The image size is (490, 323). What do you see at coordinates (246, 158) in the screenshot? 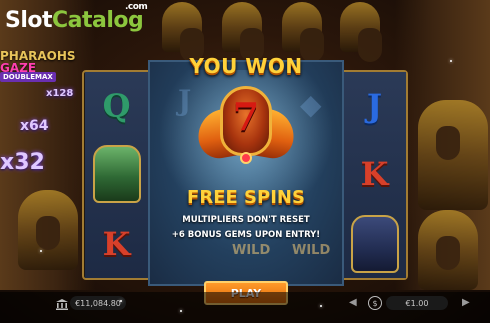
I see `red-gem-icon` at bounding box center [246, 158].